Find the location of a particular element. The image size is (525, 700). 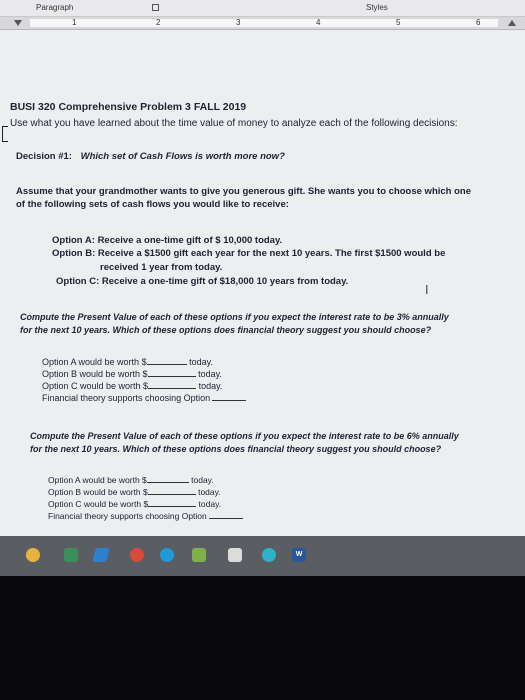

media-icon is located at coordinates (269, 555).